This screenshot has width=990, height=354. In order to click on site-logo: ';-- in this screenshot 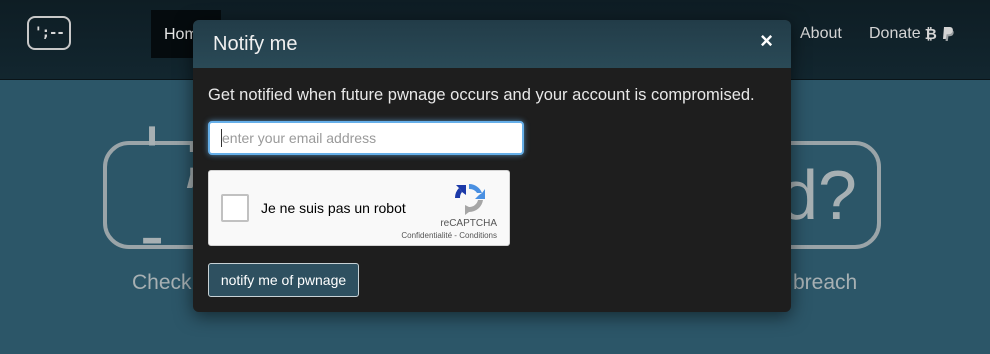, I will do `click(49, 33)`.